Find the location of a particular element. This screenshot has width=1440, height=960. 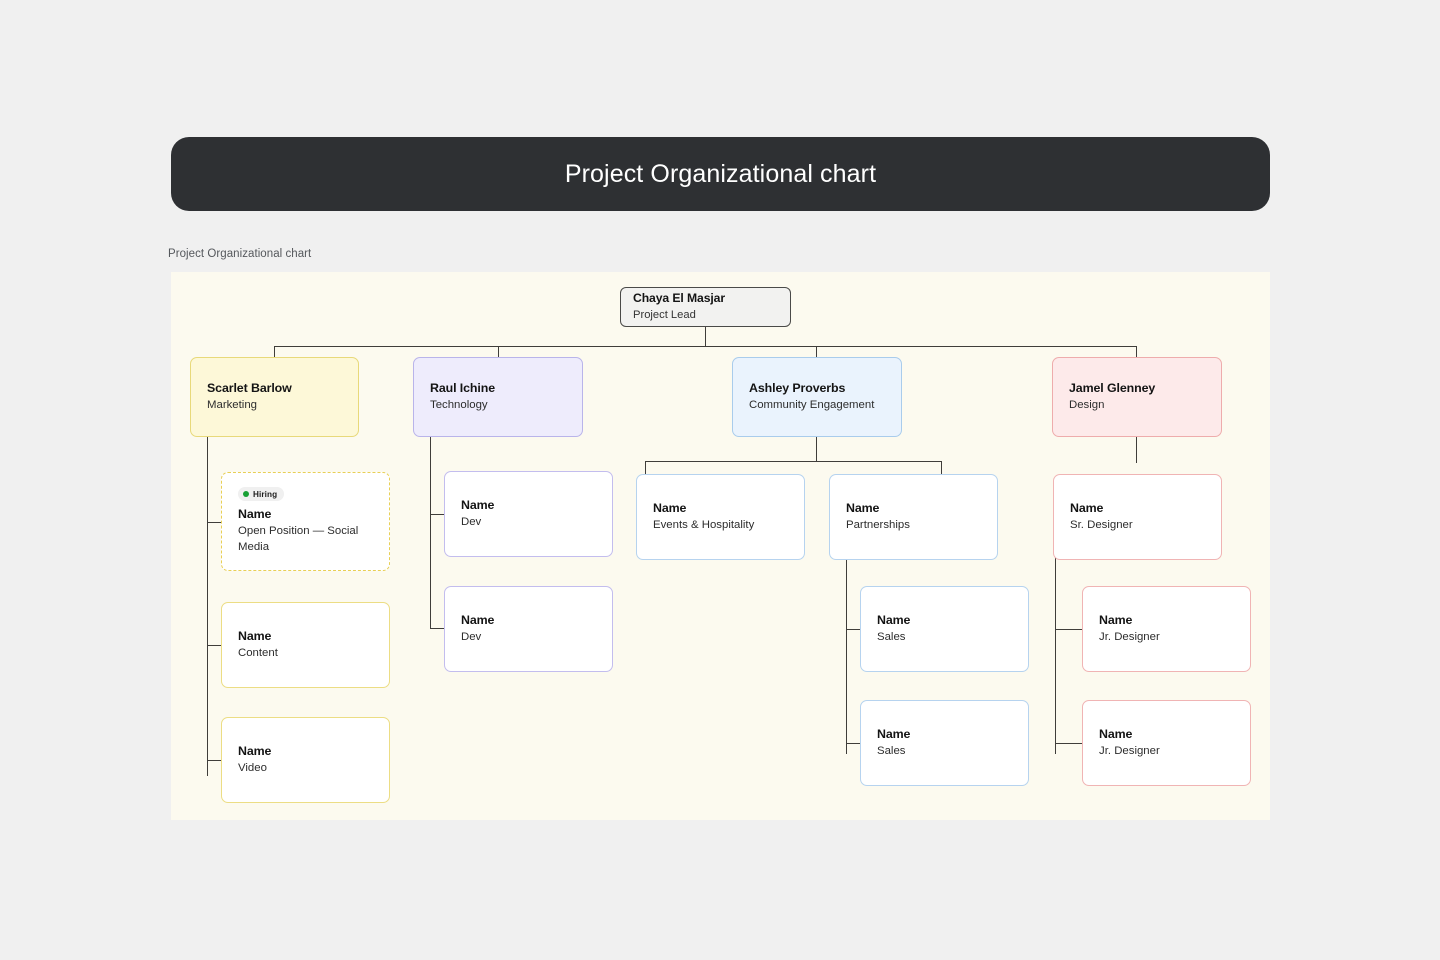

node-marketing-open-position-name: Name is located at coordinates (255, 514).